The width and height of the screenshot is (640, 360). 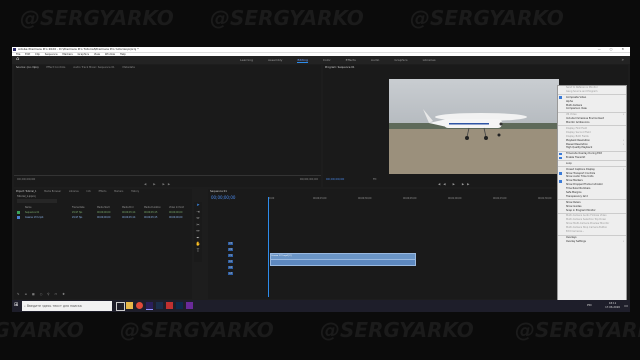 I want to click on audio-clip, so click(x=343, y=262).